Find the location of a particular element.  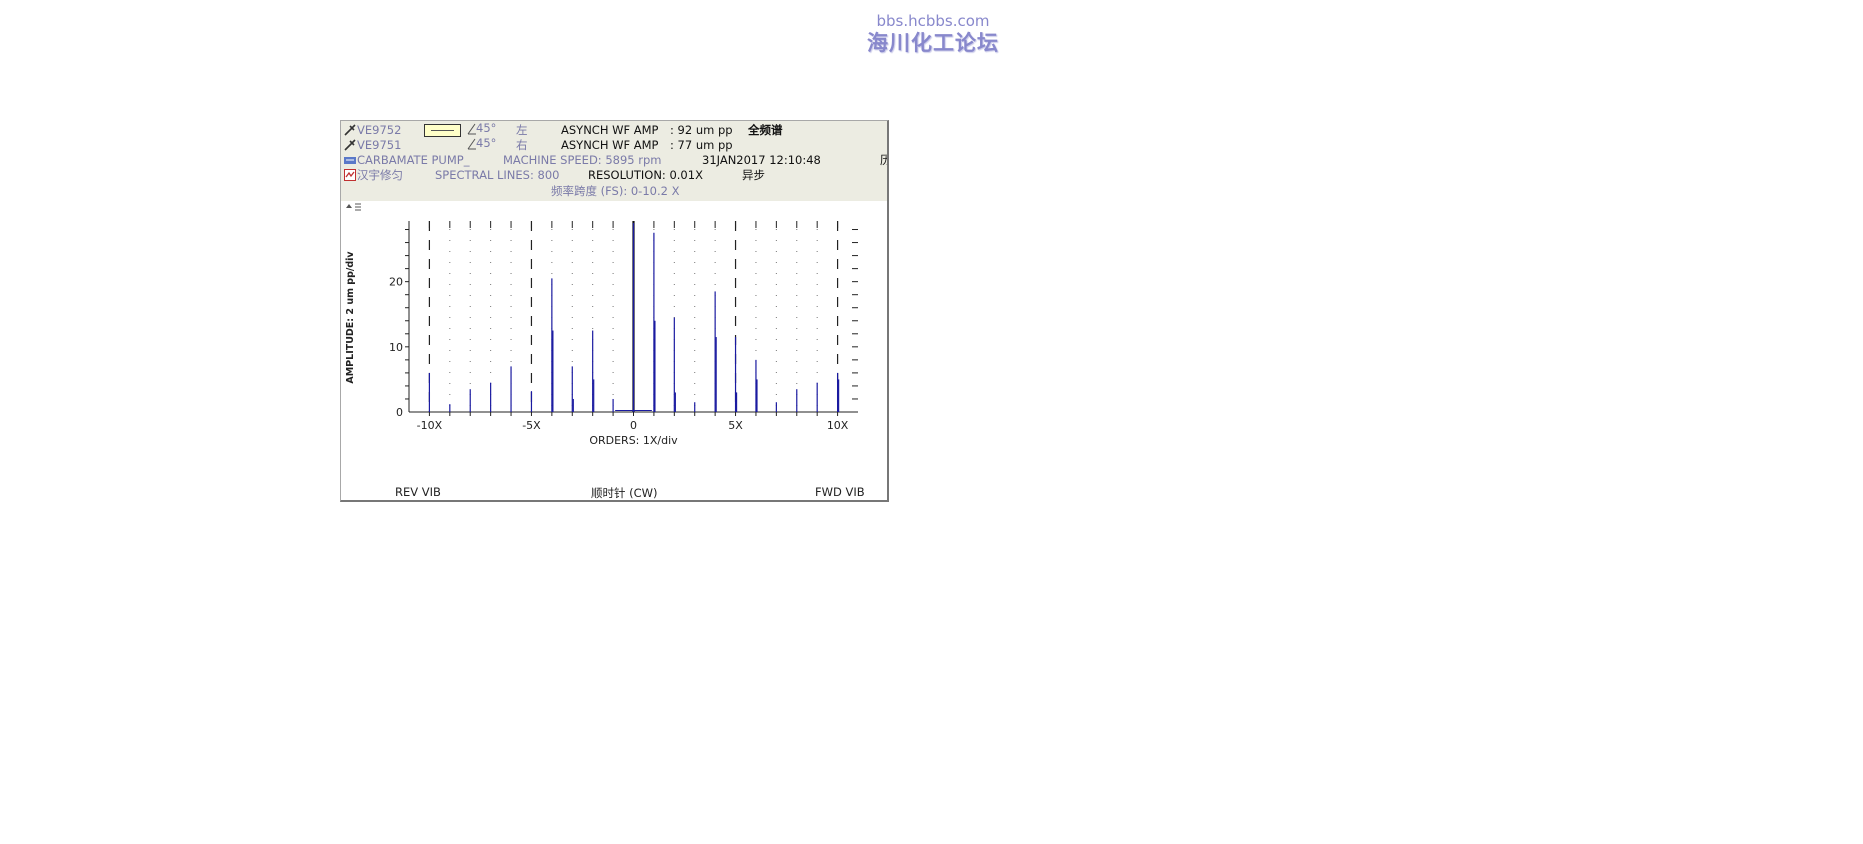

probe1-amp-label: ASYNCH WF AMP is located at coordinates (610, 130).